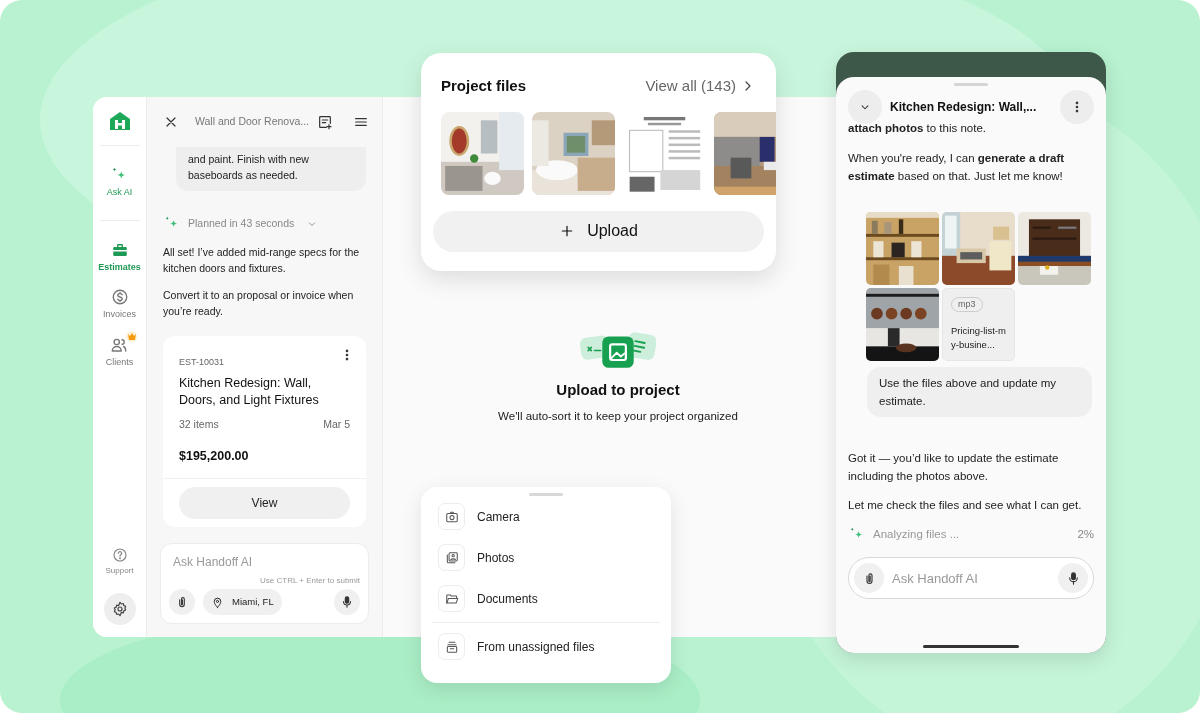 The image size is (1200, 713). Describe the element at coordinates (199, 424) in the screenshot. I see `item-count: 32 items` at that location.